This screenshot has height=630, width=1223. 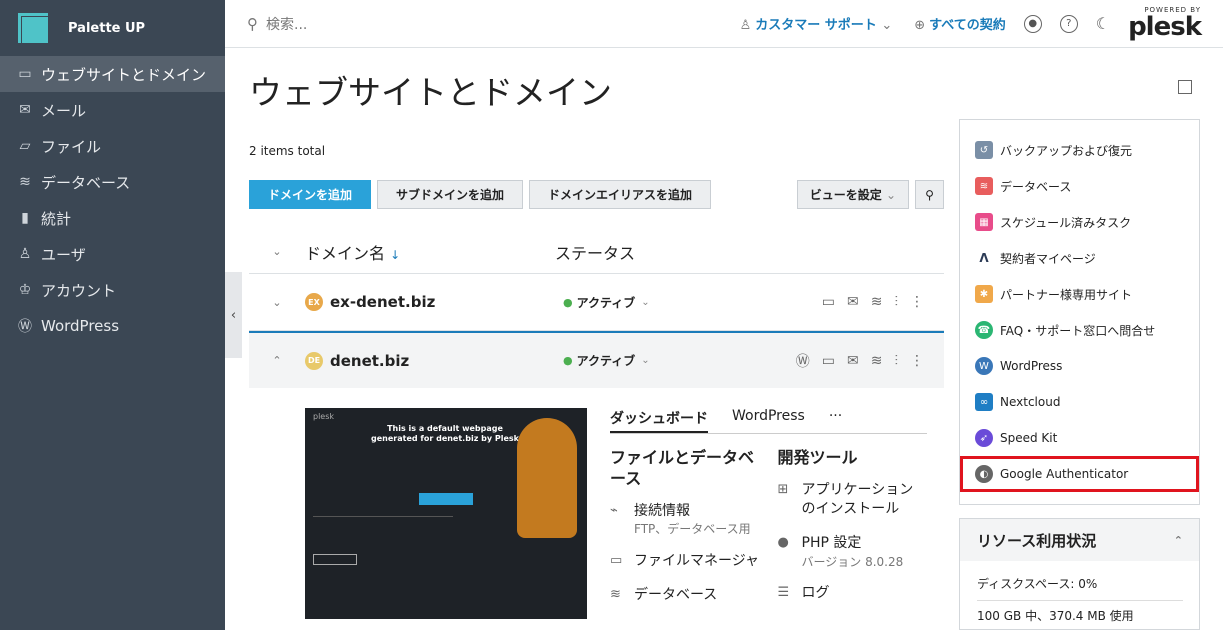 I want to click on sidebar-item-mail: ✉ メール, so click(x=112, y=110).